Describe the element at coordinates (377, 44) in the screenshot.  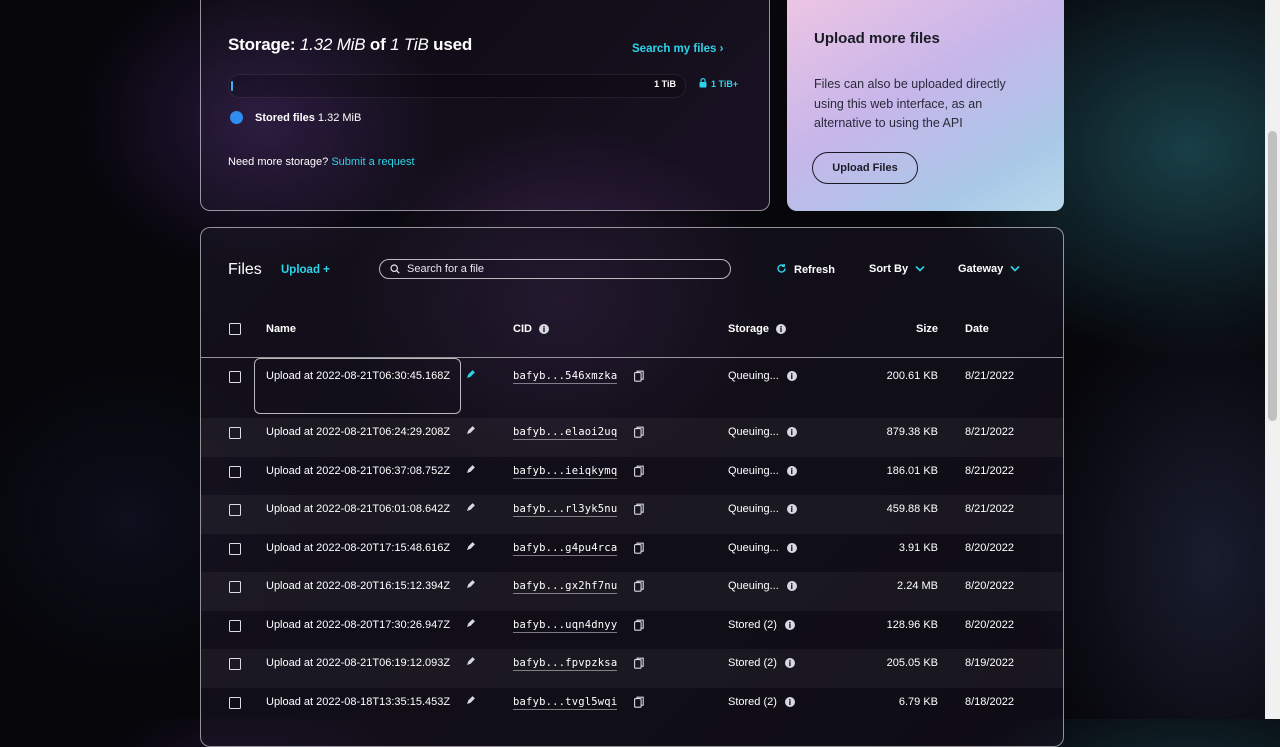
I see `storage-of-text: of` at that location.